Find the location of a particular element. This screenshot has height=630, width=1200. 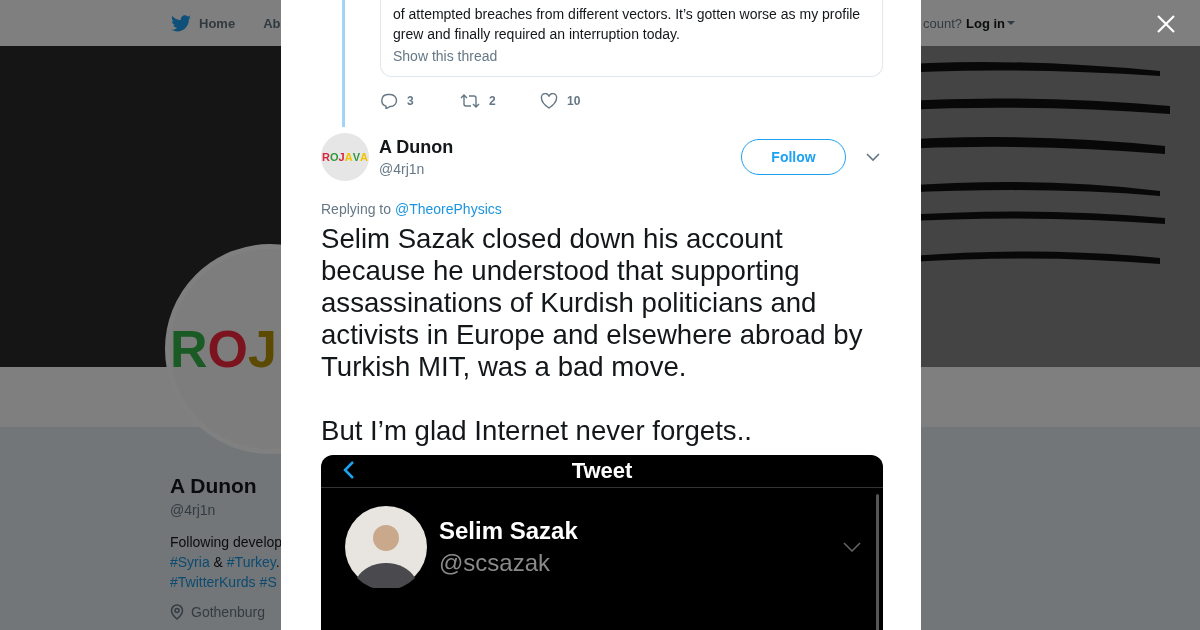

screen-user-name: Selim Sazak is located at coordinates (509, 531).